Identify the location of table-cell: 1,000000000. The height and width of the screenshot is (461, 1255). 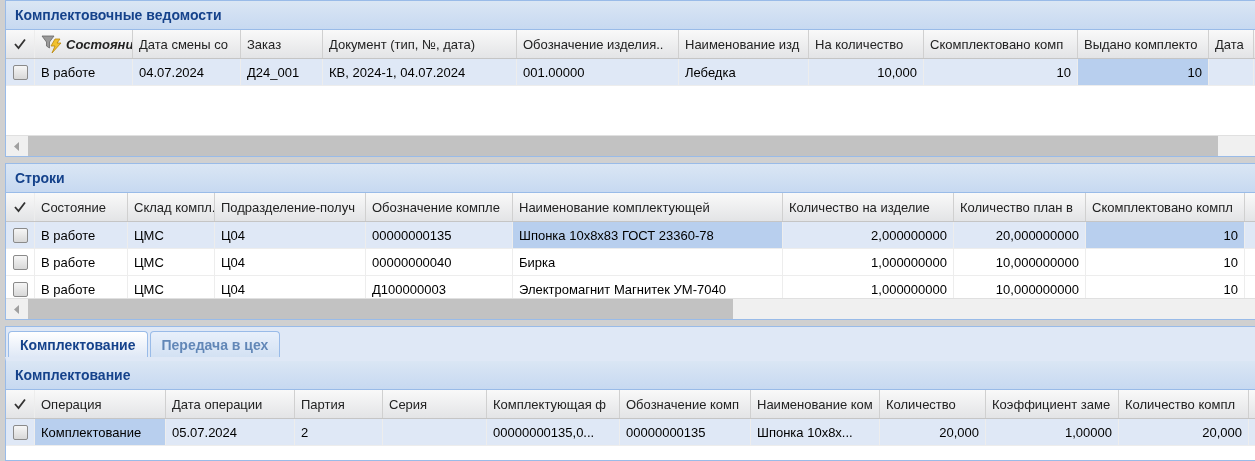
(868, 262).